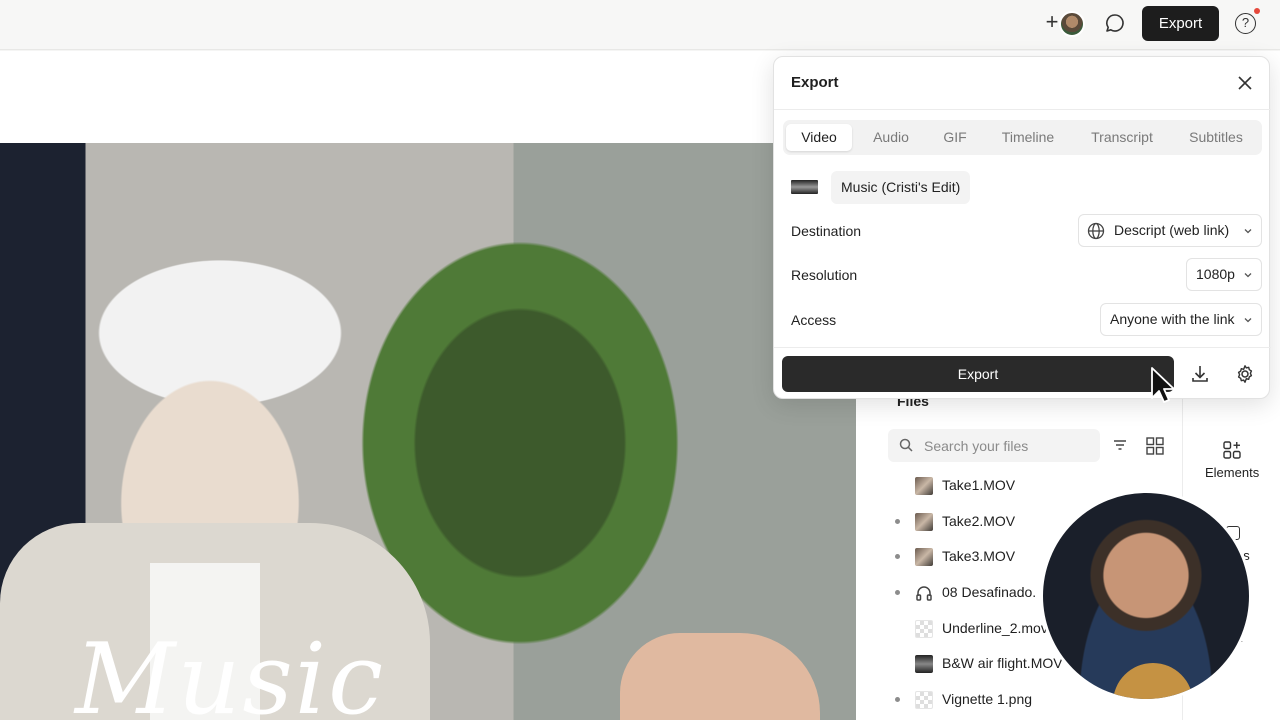  I want to click on access-select: Anyone with the link, so click(1181, 319).